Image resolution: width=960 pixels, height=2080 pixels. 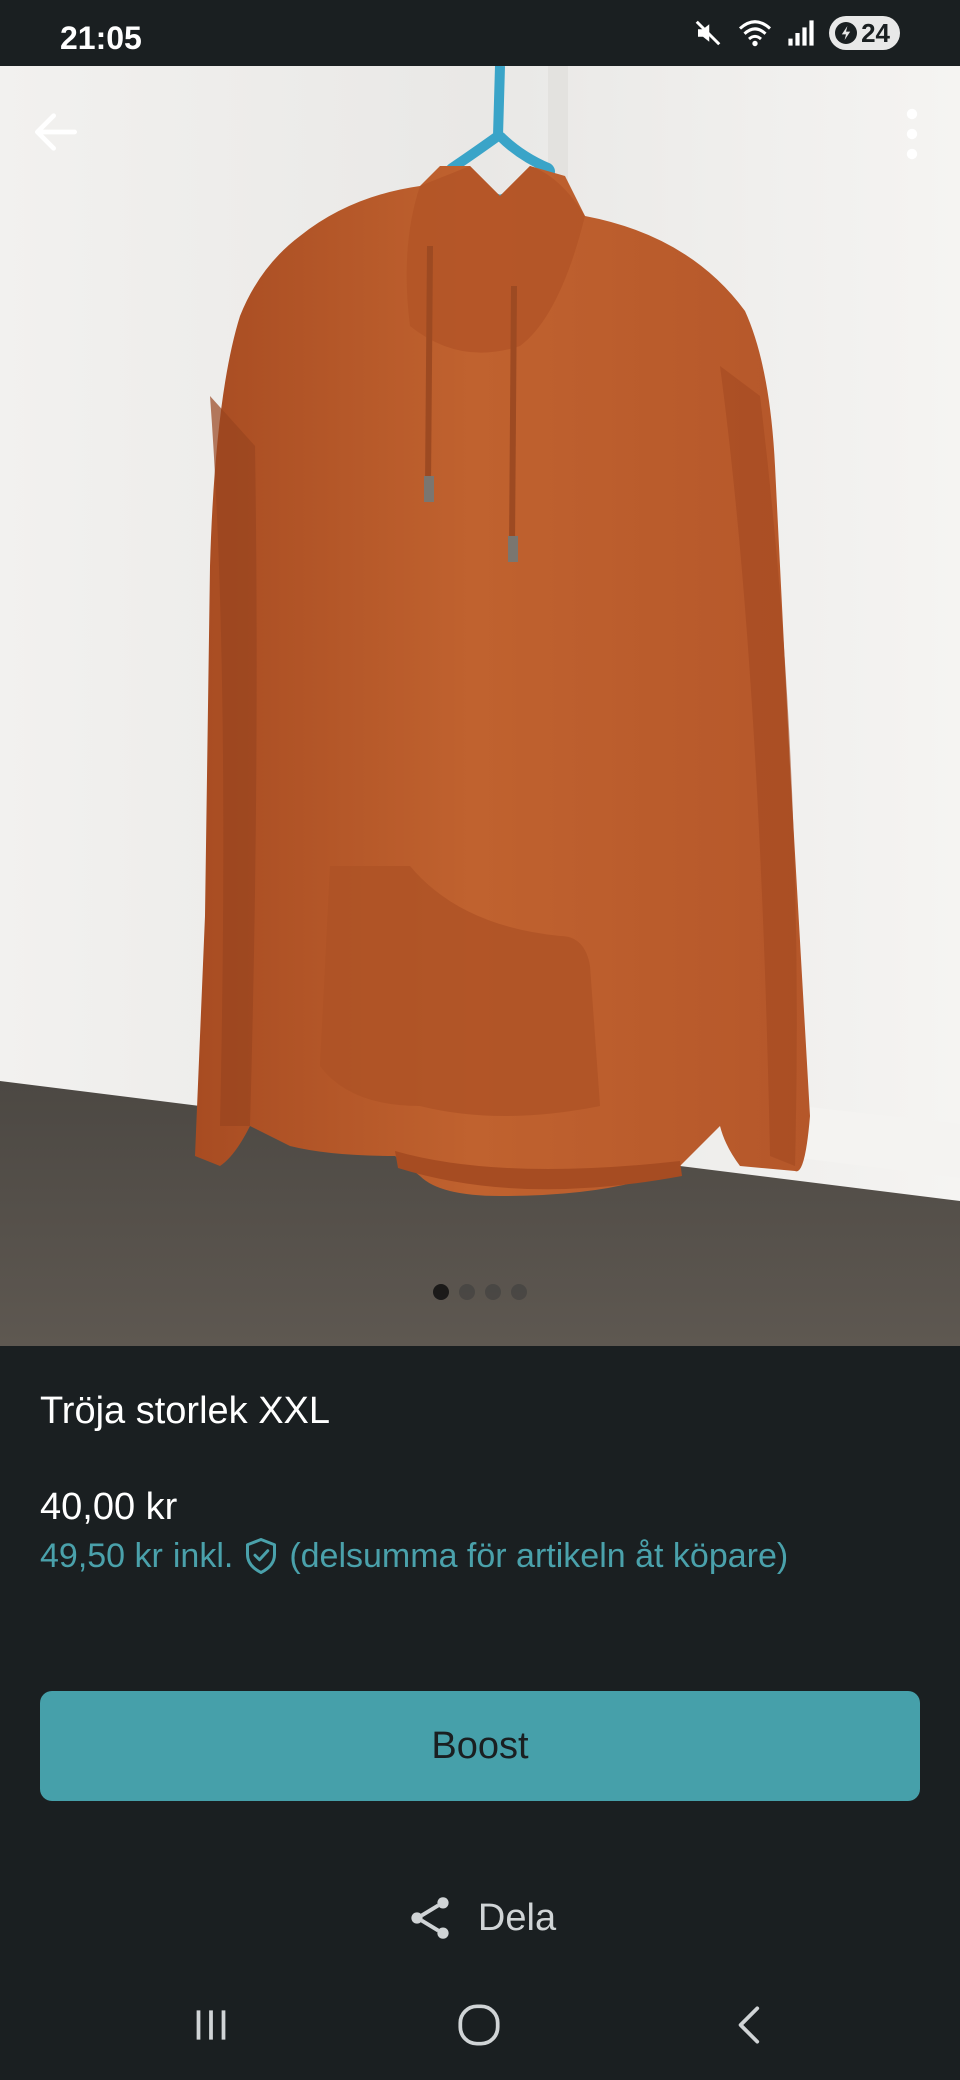 I want to click on share-icon, so click(x=430, y=1918).